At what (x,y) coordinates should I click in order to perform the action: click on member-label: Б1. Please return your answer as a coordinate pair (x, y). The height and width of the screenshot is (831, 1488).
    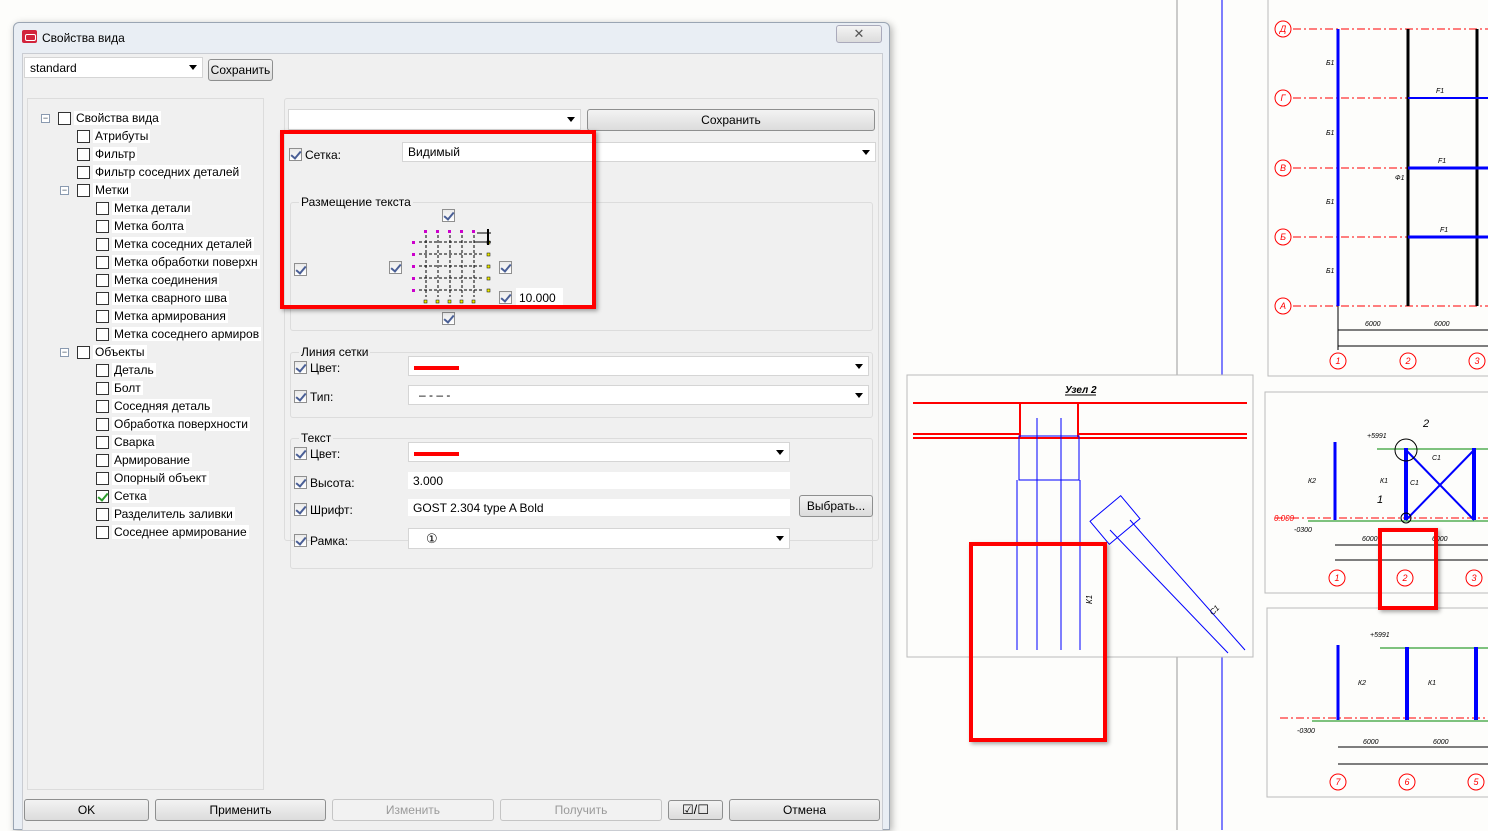
    Looking at the image, I should click on (1330, 202).